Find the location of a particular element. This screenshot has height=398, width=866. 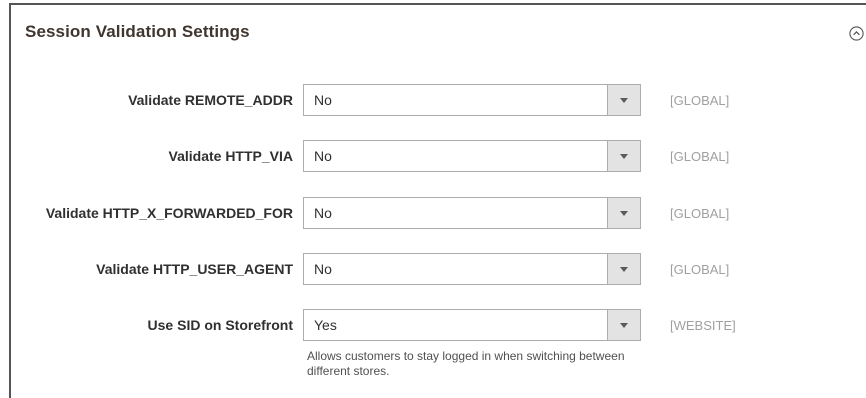

setting-label: Validate REMOTE_ADDR is located at coordinates (210, 100).